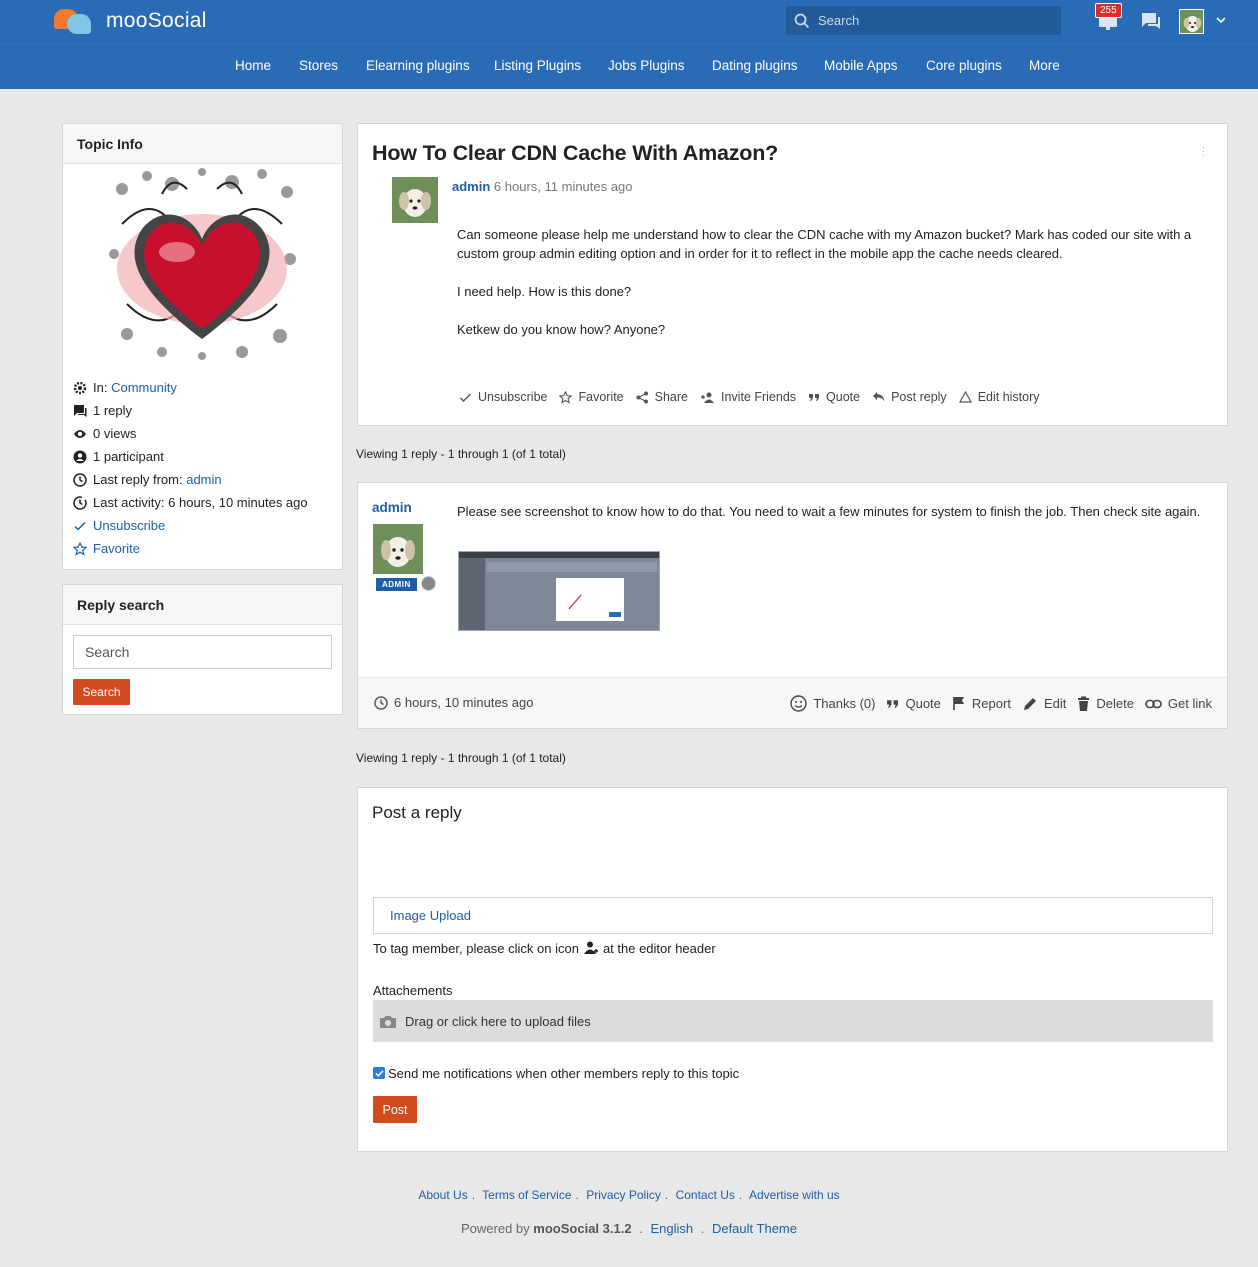 This screenshot has width=1258, height=1267. What do you see at coordinates (707, 397) in the screenshot?
I see `add-user-icon` at bounding box center [707, 397].